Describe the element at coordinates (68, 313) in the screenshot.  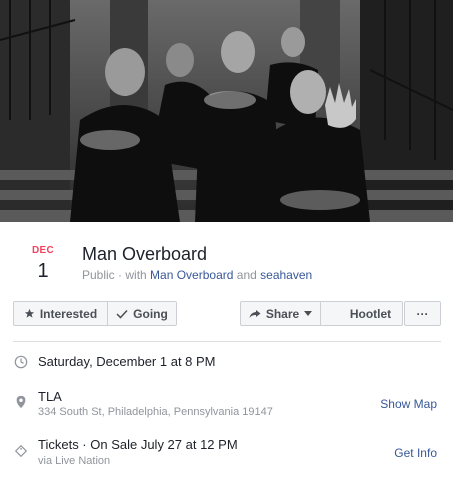
I see `interested-label: Interested` at that location.